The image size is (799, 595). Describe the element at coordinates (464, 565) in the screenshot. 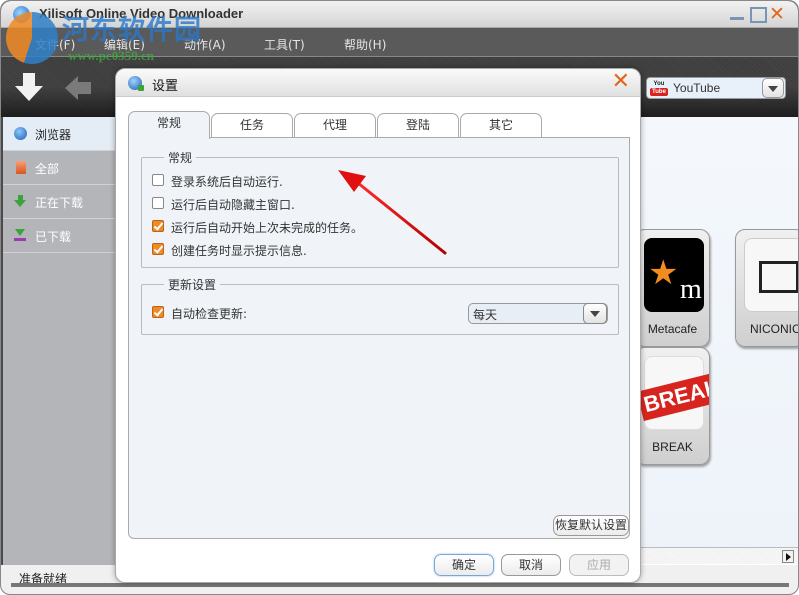

I see `ok-button: 确定` at that location.